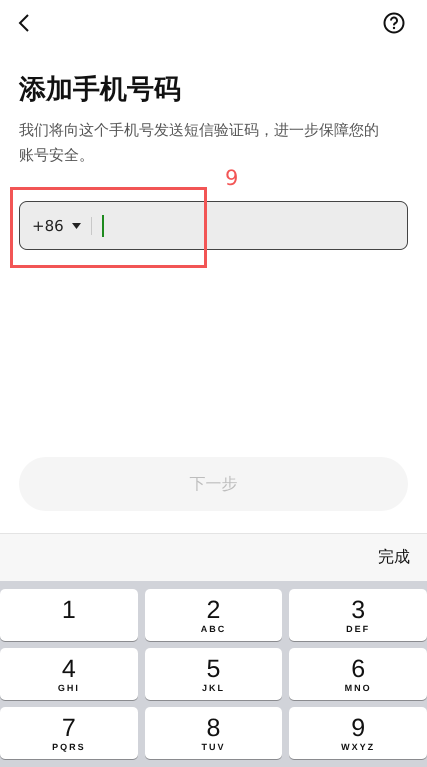 The width and height of the screenshot is (427, 767). I want to click on done-button: 完成, so click(394, 557).